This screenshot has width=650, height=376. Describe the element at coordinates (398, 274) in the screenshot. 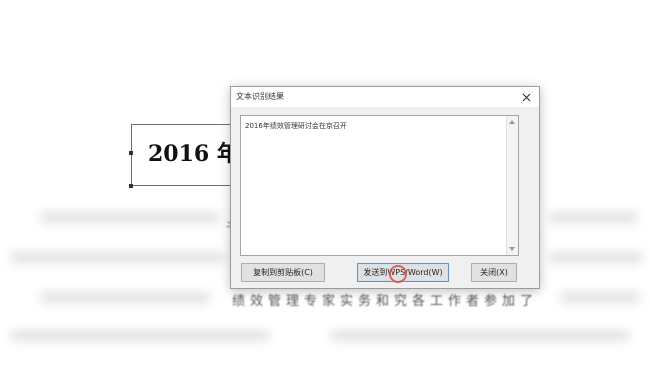

I see `click-highlight` at that location.